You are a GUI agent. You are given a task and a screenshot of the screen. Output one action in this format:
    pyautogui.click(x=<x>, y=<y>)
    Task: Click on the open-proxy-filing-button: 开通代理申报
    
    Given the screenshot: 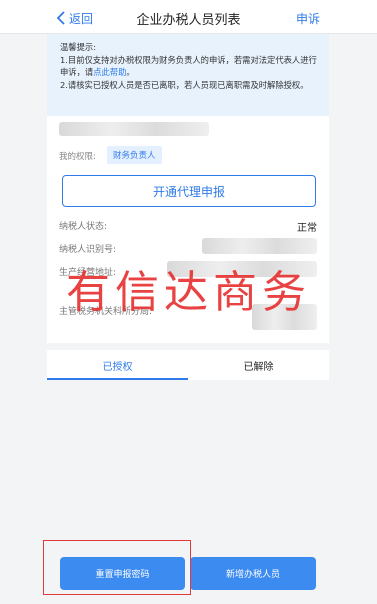 What is the action you would take?
    pyautogui.click(x=189, y=191)
    